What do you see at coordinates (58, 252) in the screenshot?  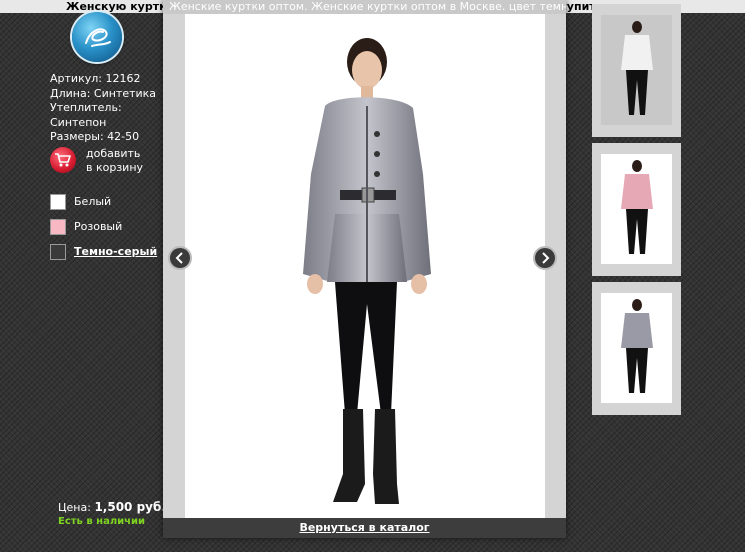 I see `color-swatch-dark-gray` at bounding box center [58, 252].